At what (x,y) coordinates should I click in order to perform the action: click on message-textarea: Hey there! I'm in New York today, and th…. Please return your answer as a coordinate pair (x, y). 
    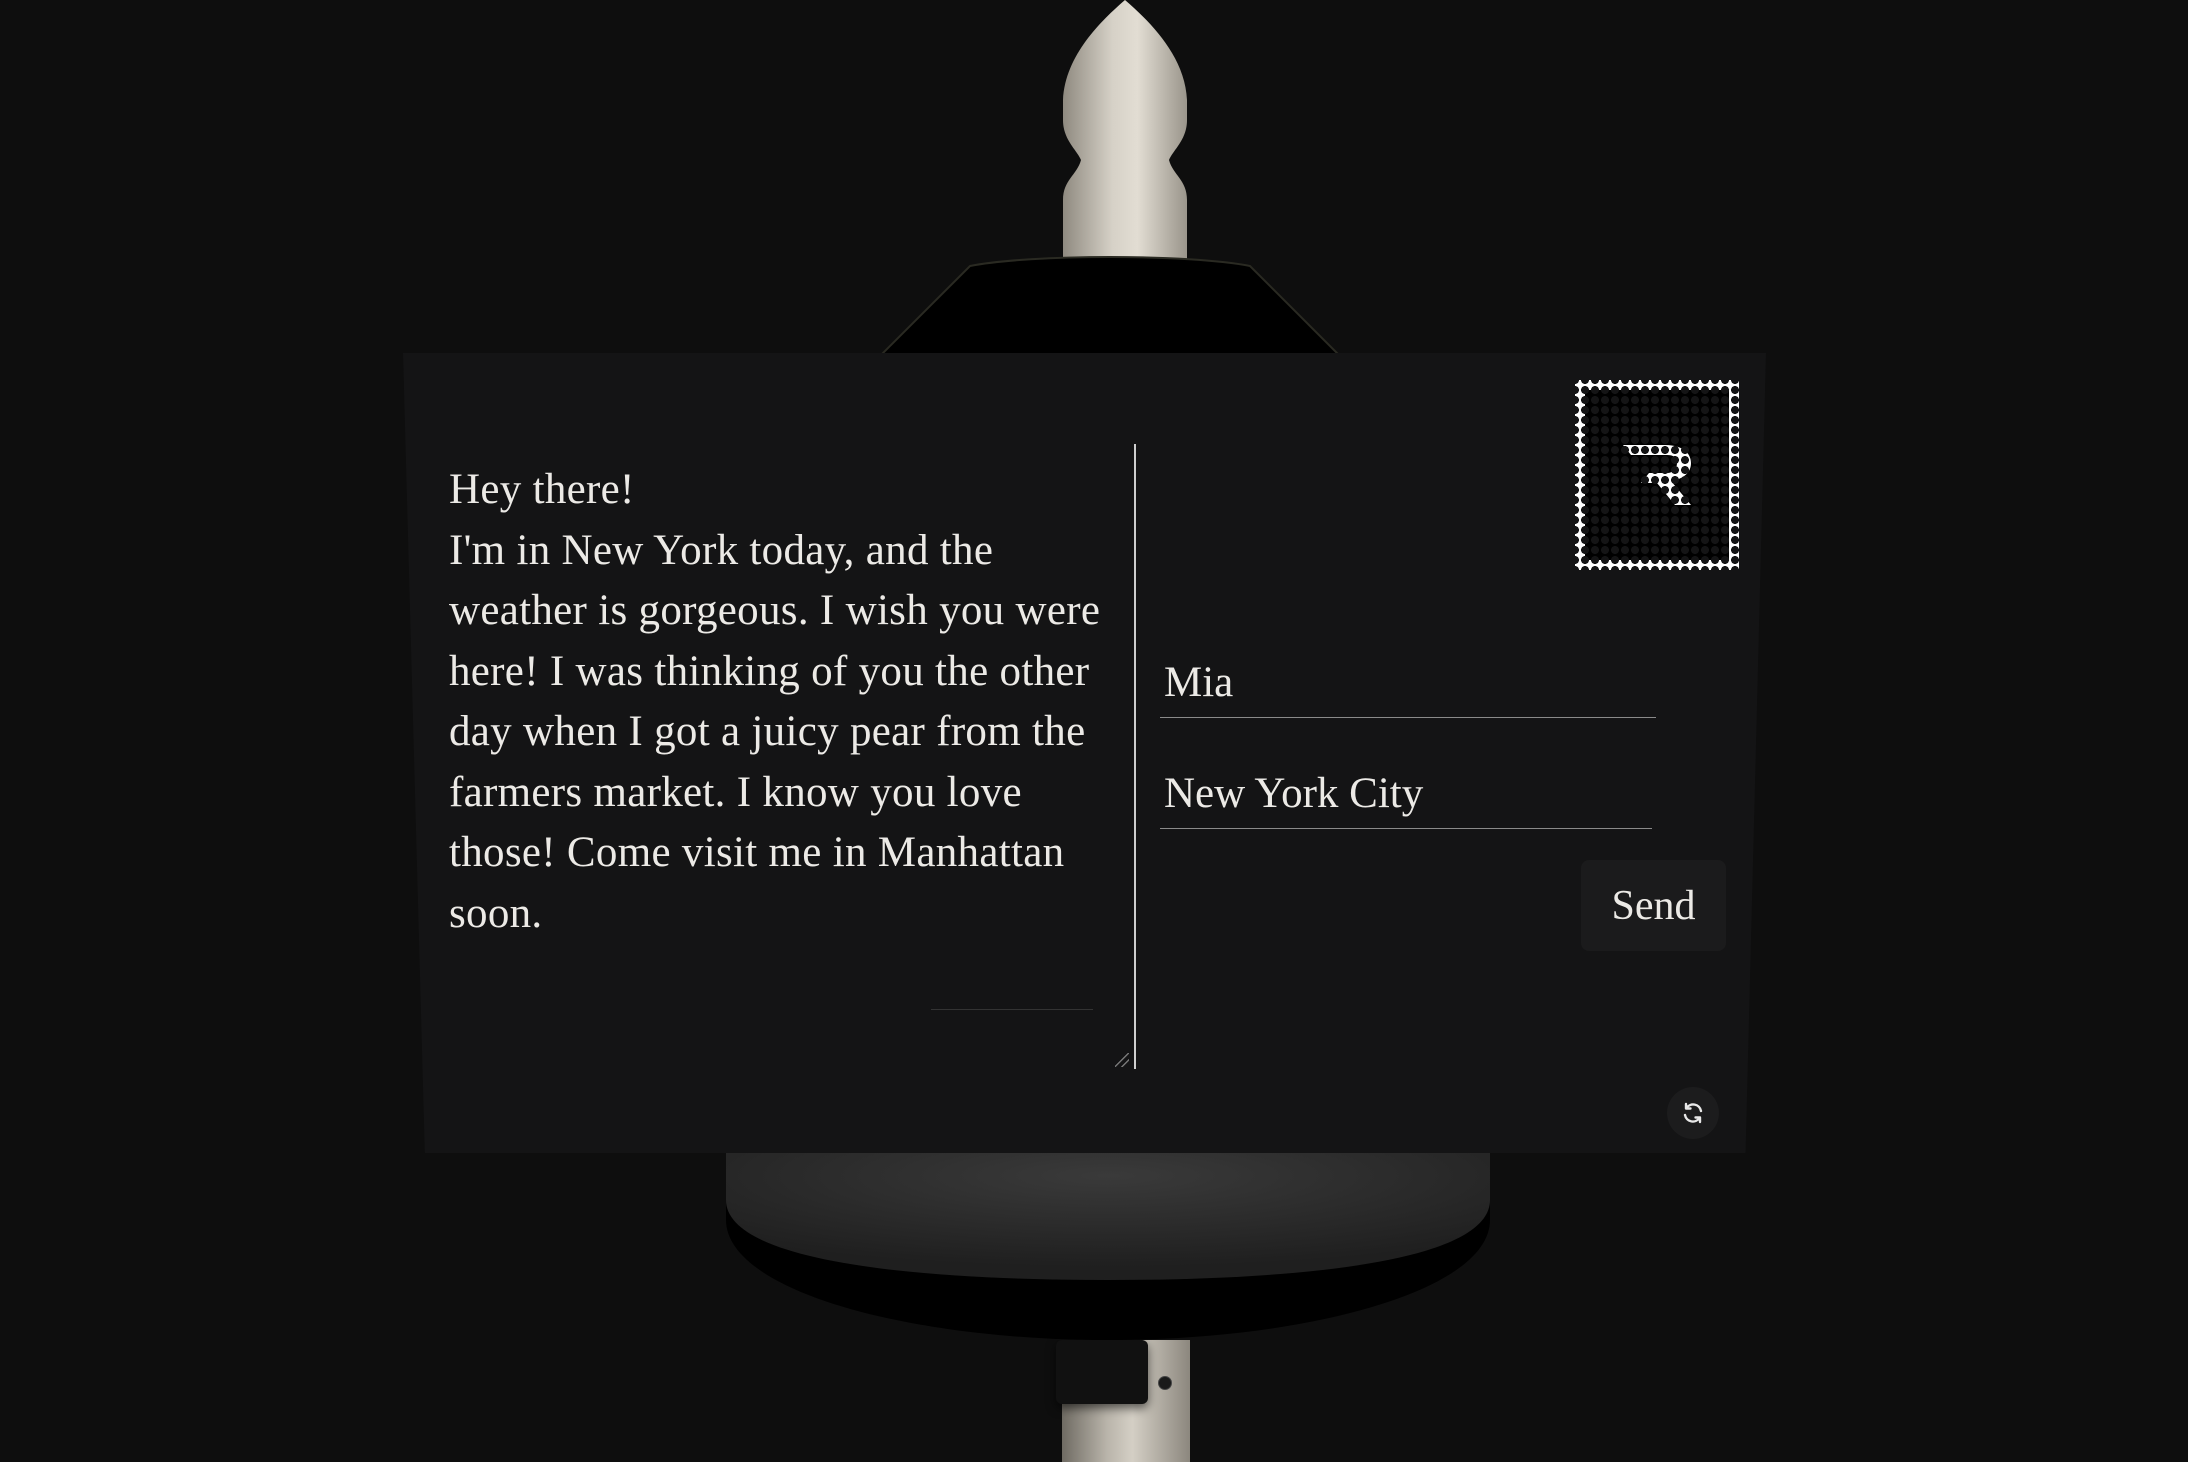
    Looking at the image, I should click on (779, 702).